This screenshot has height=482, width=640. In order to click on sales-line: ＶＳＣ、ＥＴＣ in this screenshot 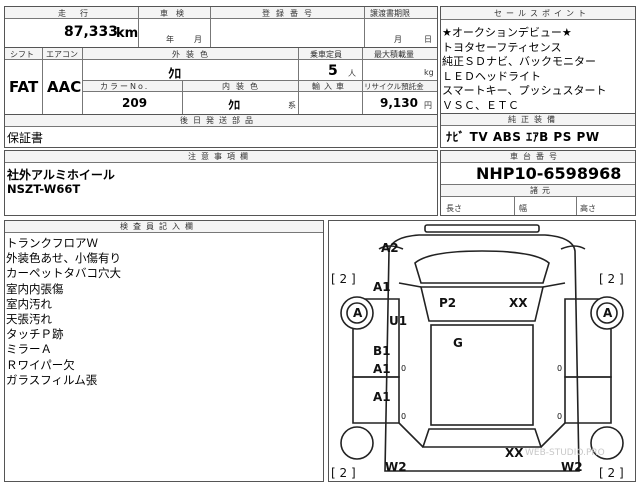, I will do `click(480, 105)`.